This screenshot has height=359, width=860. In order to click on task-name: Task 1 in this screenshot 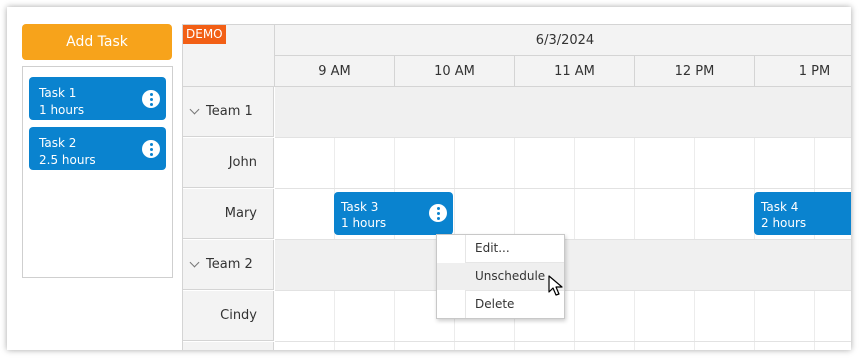, I will do `click(58, 93)`.